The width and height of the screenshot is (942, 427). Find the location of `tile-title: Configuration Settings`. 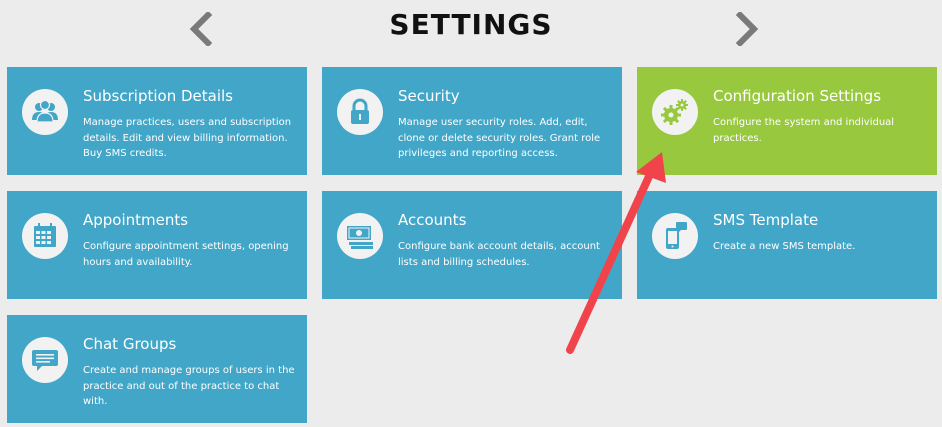

tile-title: Configuration Settings is located at coordinates (797, 96).